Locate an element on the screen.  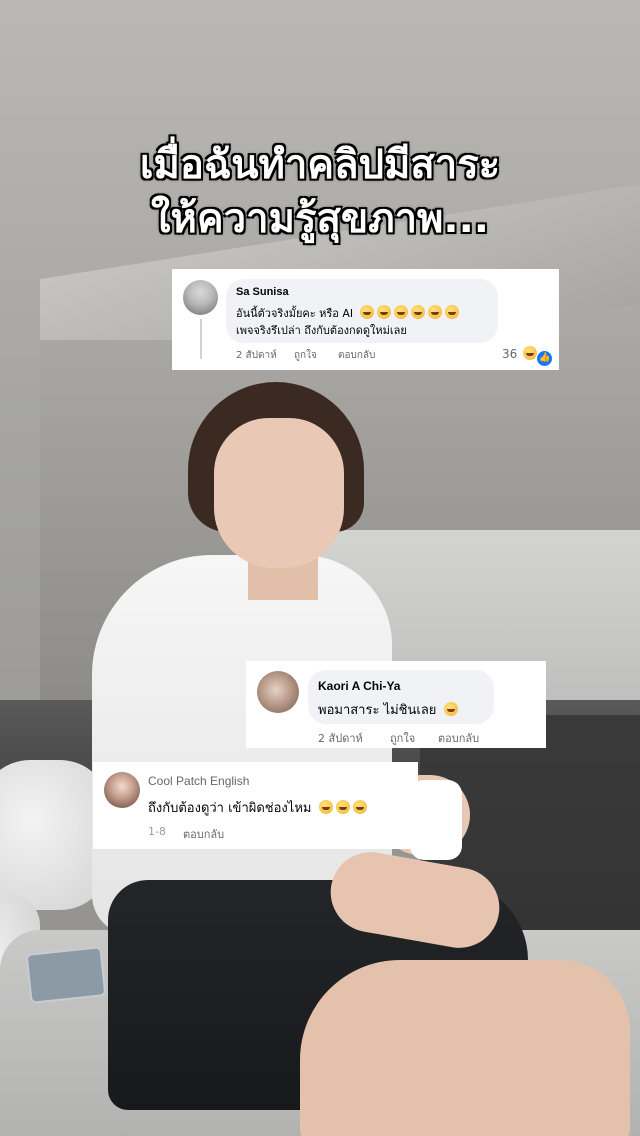
comment-text-line-1: พอมาสาระ ไม่ชินเลย is located at coordinates (388, 709).